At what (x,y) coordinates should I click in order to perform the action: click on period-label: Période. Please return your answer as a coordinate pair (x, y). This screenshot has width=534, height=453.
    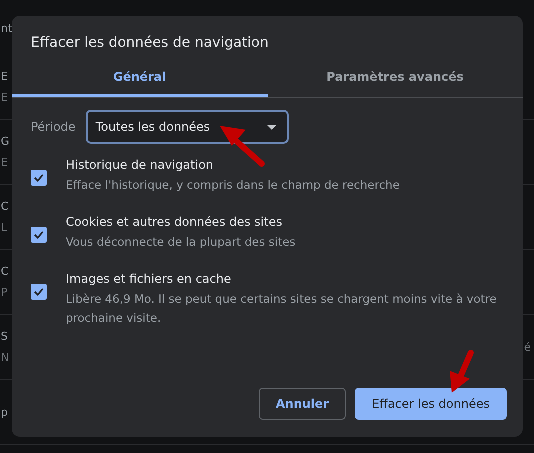
    Looking at the image, I should click on (53, 127).